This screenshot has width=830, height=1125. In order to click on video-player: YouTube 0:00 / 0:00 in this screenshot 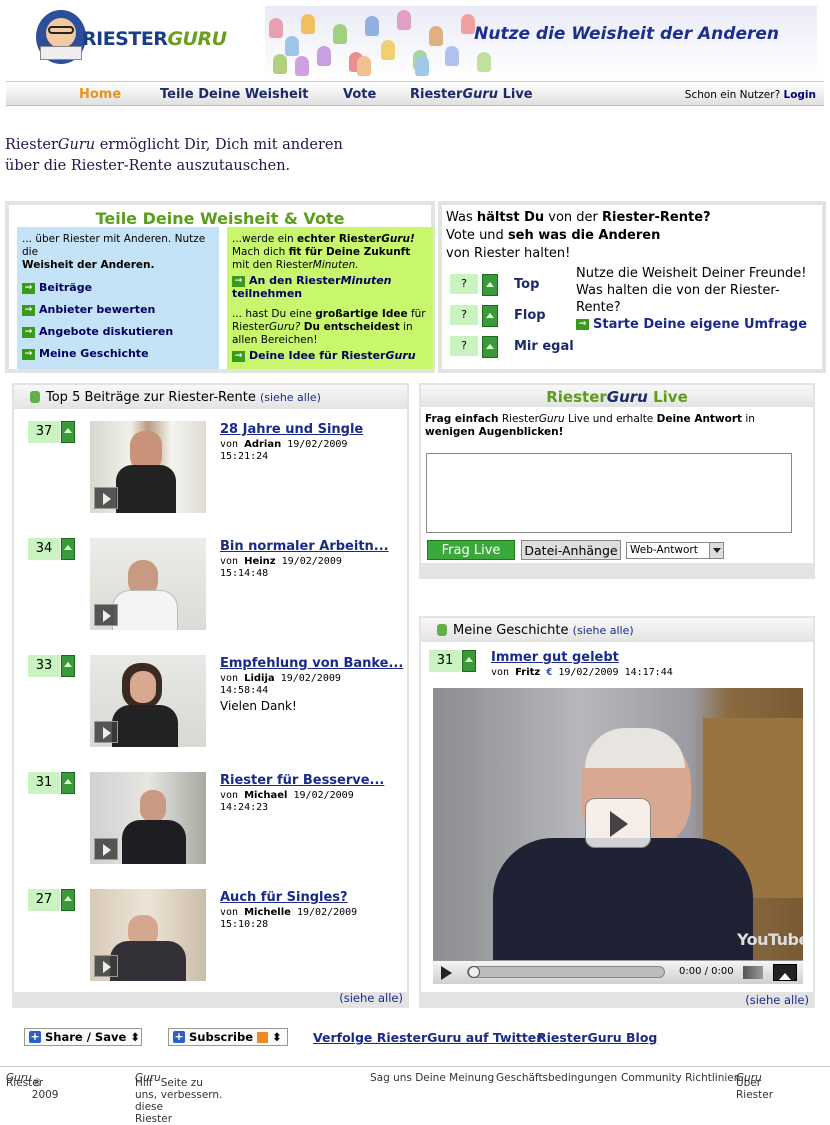, I will do `click(618, 836)`.